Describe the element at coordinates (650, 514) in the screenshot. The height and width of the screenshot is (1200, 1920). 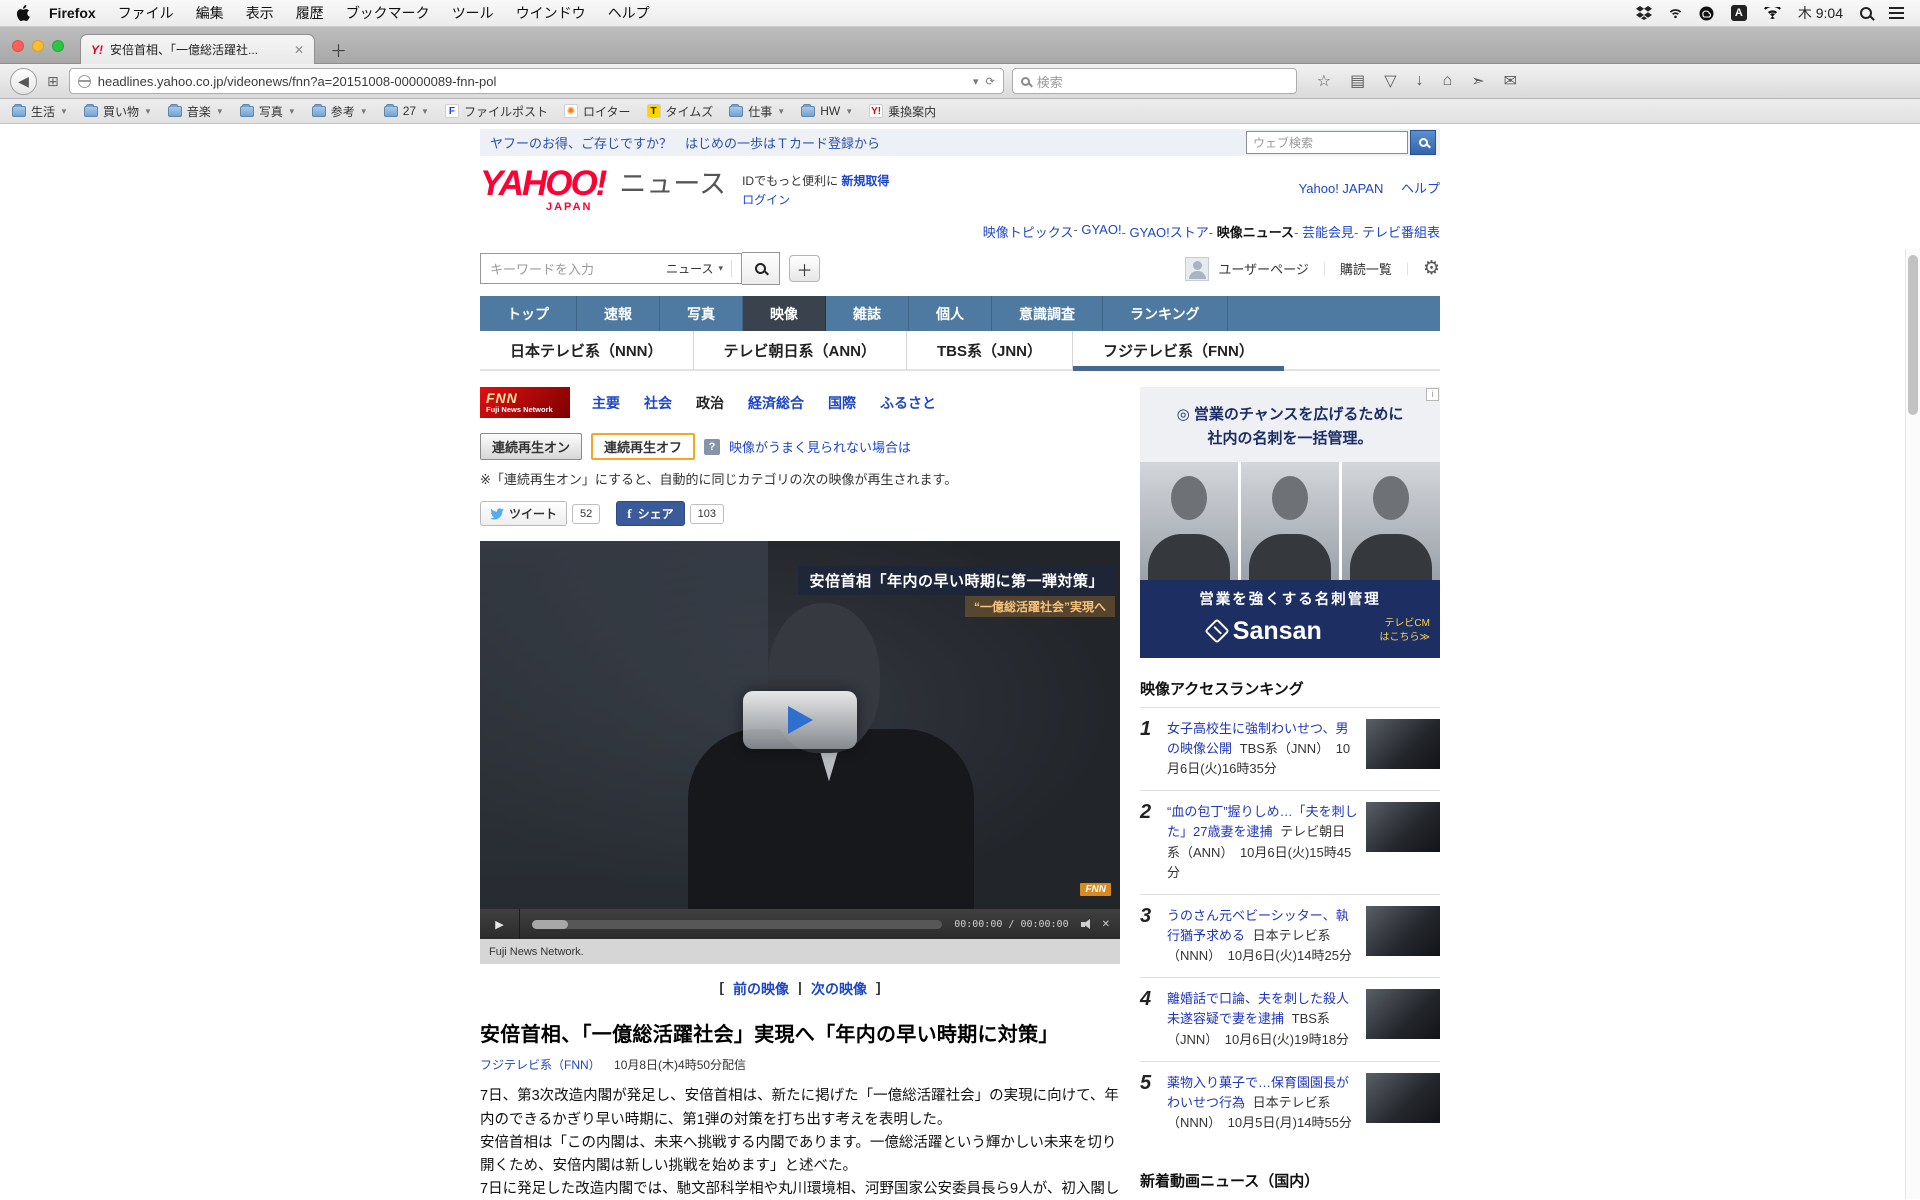
I see `facebook-share-button: f シェア` at that location.